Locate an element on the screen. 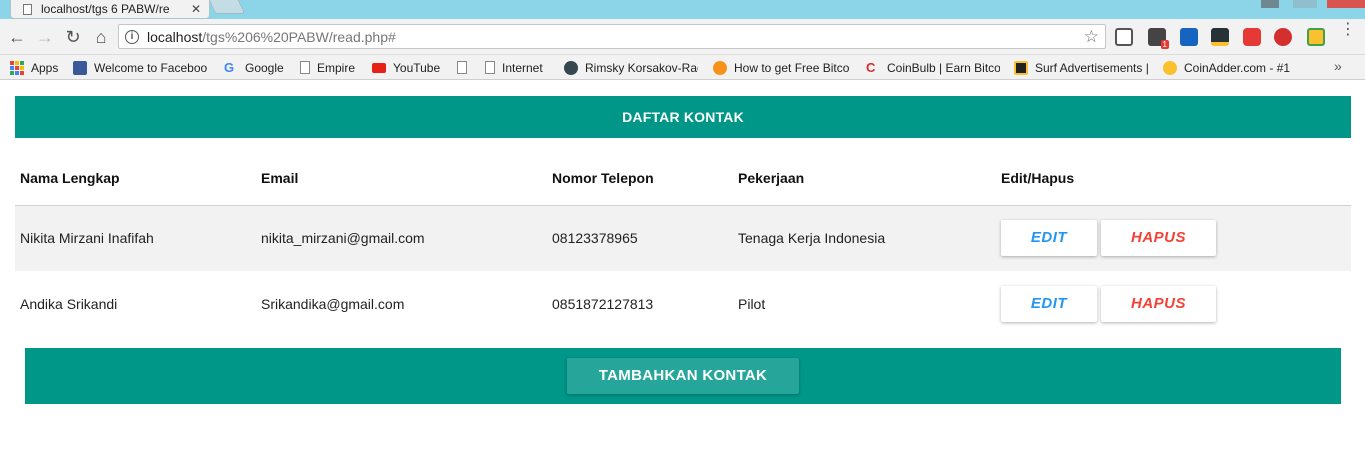 The width and height of the screenshot is (1365, 463). cell-email: Srikandika@gmail.com is located at coordinates (333, 304).